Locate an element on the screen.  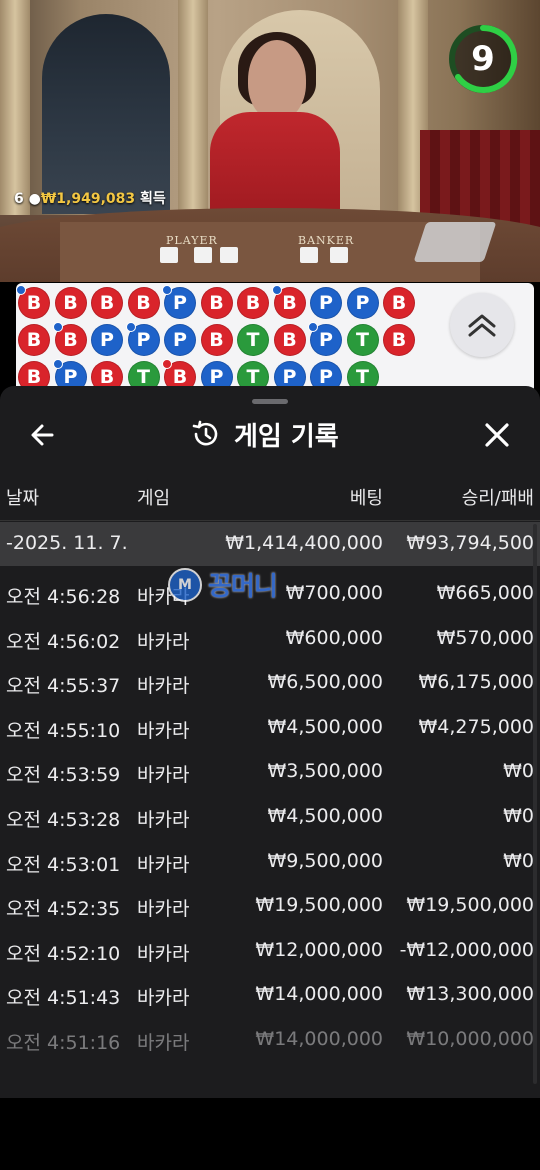
column-header-result: 승리/패배 is located at coordinates (497, 498).